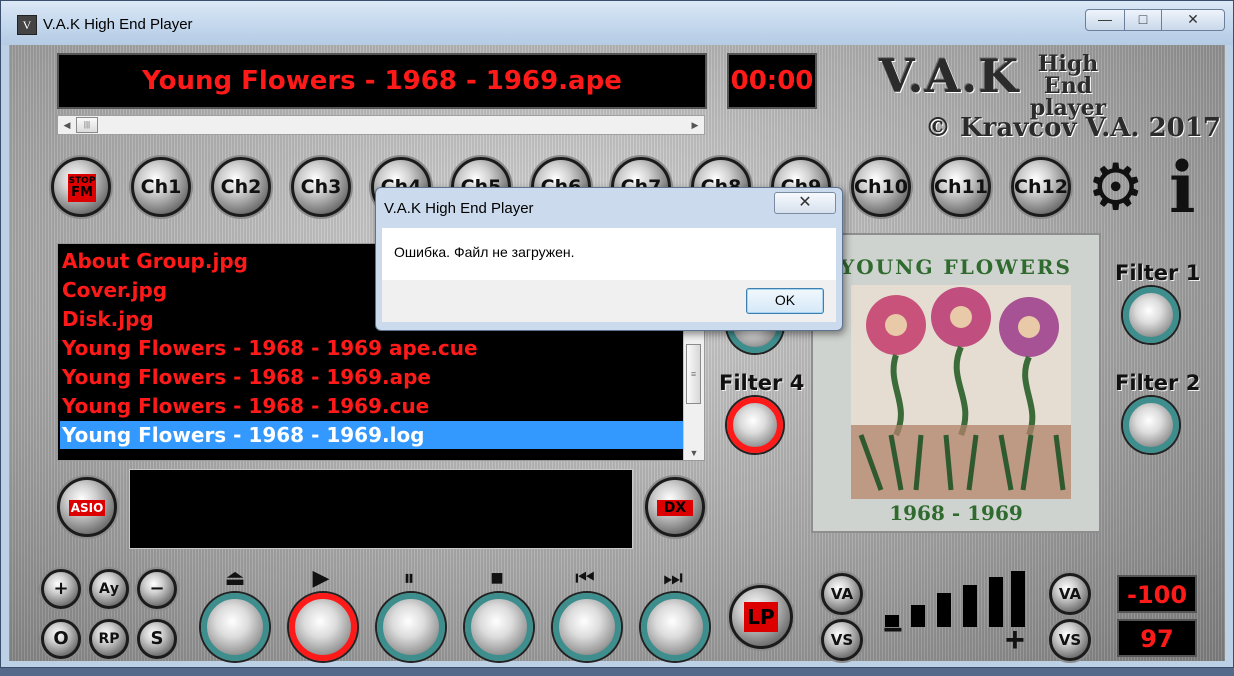 This screenshot has height=676, width=1234. Describe the element at coordinates (372, 377) in the screenshot. I see `file-list-item: Young Flowers - 1968 - 1969.ape` at that location.